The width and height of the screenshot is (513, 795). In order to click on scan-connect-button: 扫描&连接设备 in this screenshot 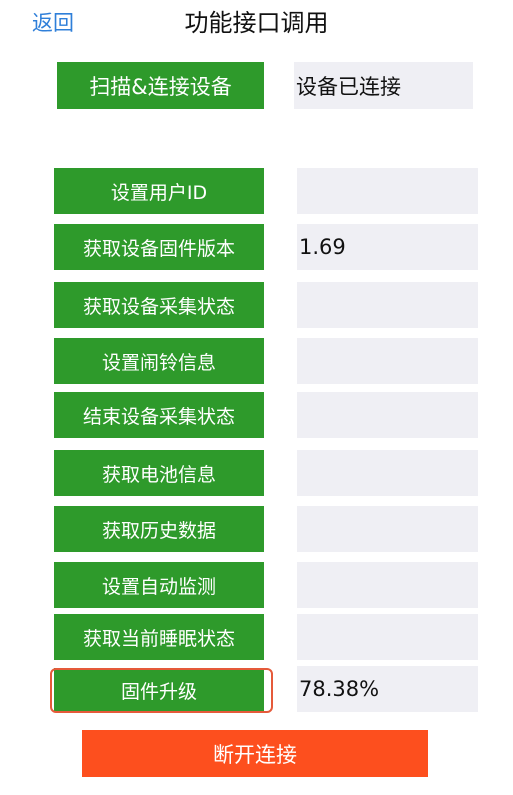, I will do `click(160, 85)`.